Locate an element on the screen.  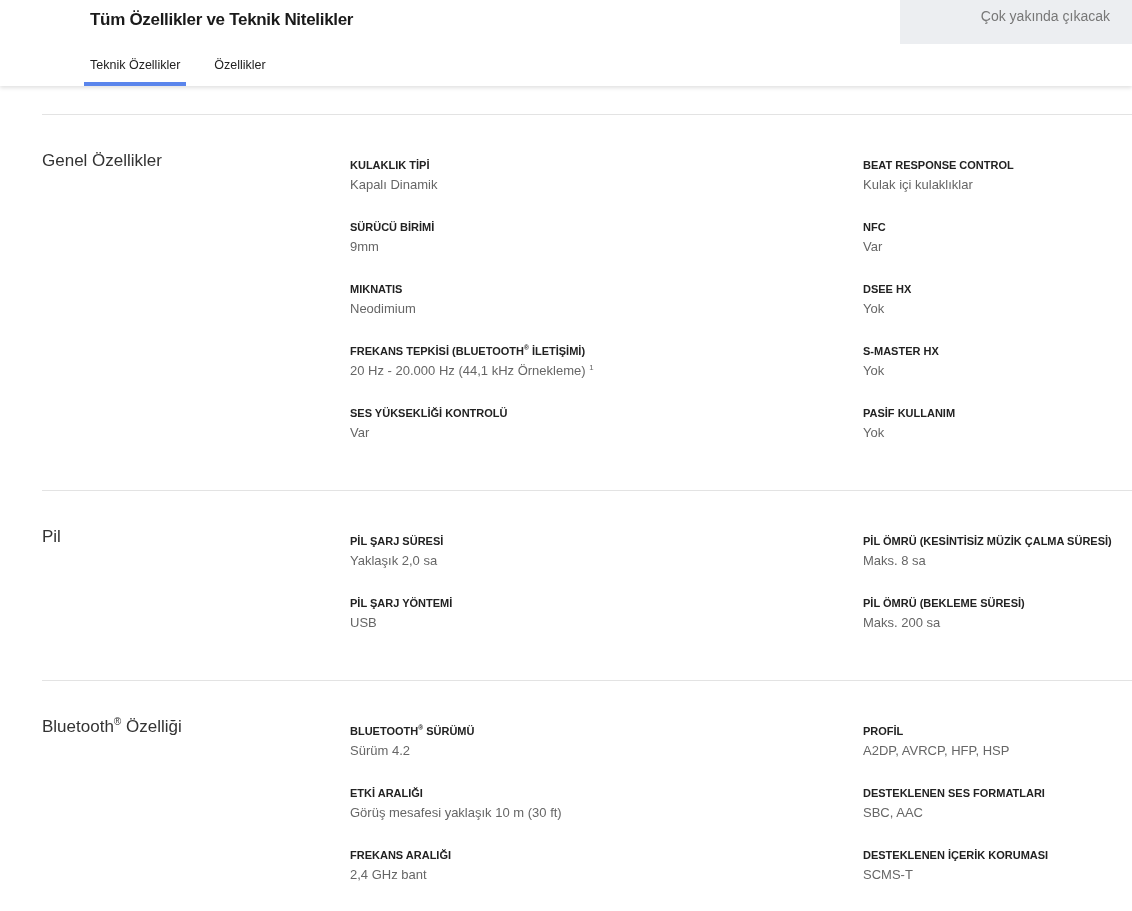
spec-label: PİL ŞARJ YÖNTEMİ is located at coordinates (402, 603).